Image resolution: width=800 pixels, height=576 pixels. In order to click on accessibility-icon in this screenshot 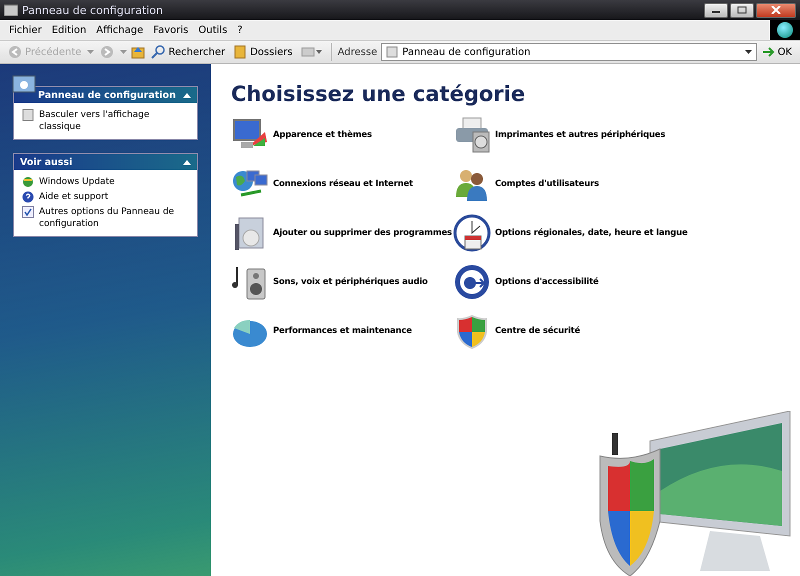, I will do `click(472, 282)`.